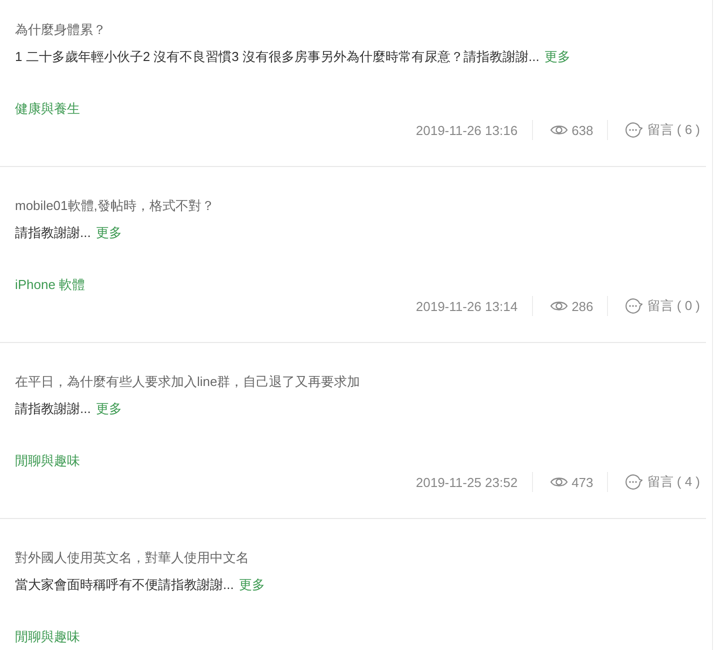 The image size is (720, 650). What do you see at coordinates (673, 482) in the screenshot?
I see `comment-count: 留言 ( 4 )` at bounding box center [673, 482].